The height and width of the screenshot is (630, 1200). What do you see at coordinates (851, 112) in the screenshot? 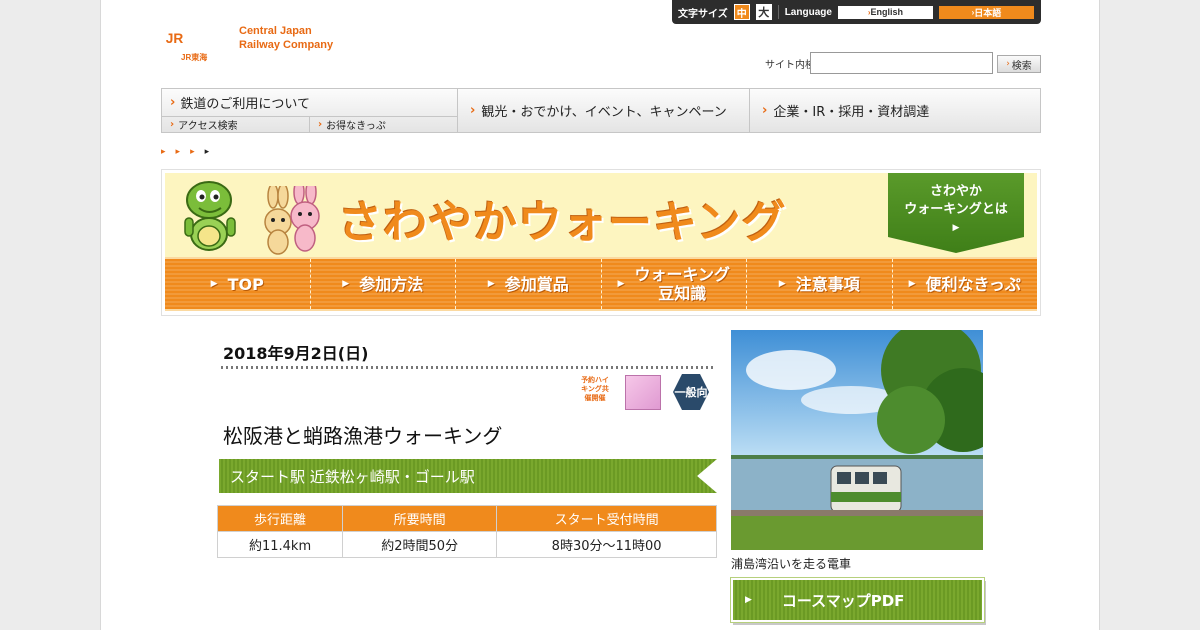
I see `nav-corporate-label: 企業・IR・採用・資材調達` at bounding box center [851, 112].